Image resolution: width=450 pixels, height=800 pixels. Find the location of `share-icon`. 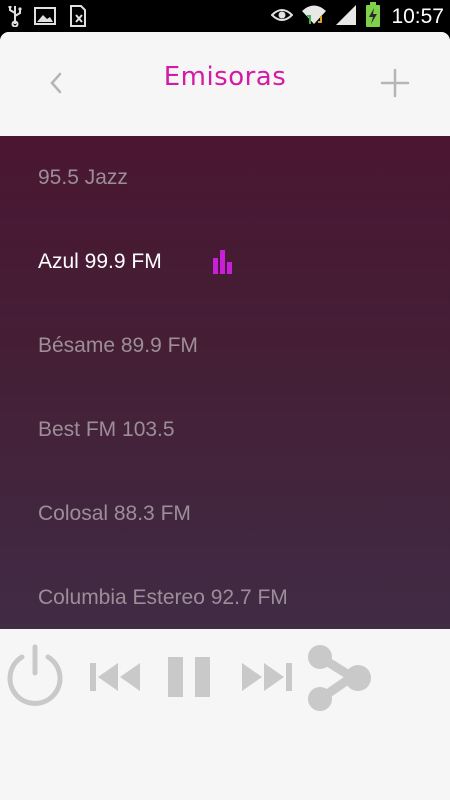

share-icon is located at coordinates (339, 678).